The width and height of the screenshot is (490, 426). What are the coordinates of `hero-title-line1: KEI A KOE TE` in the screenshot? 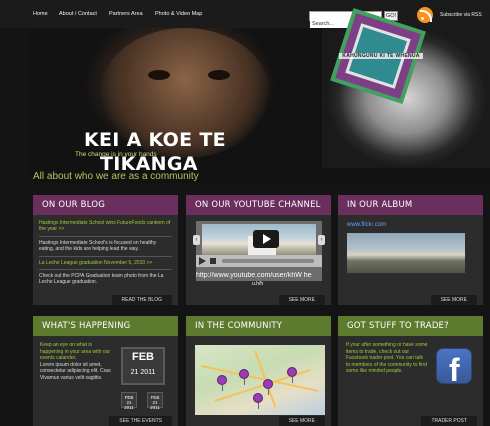 It's located at (155, 140).